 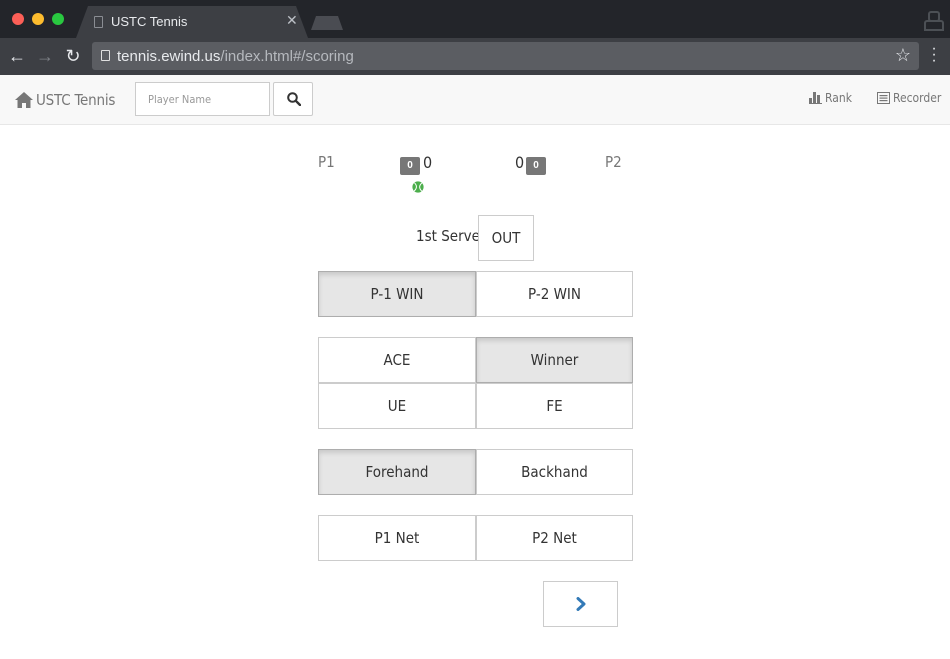 I want to click on app-navbar: USTC Tennis Rank Recorder, so click(x=475, y=100).